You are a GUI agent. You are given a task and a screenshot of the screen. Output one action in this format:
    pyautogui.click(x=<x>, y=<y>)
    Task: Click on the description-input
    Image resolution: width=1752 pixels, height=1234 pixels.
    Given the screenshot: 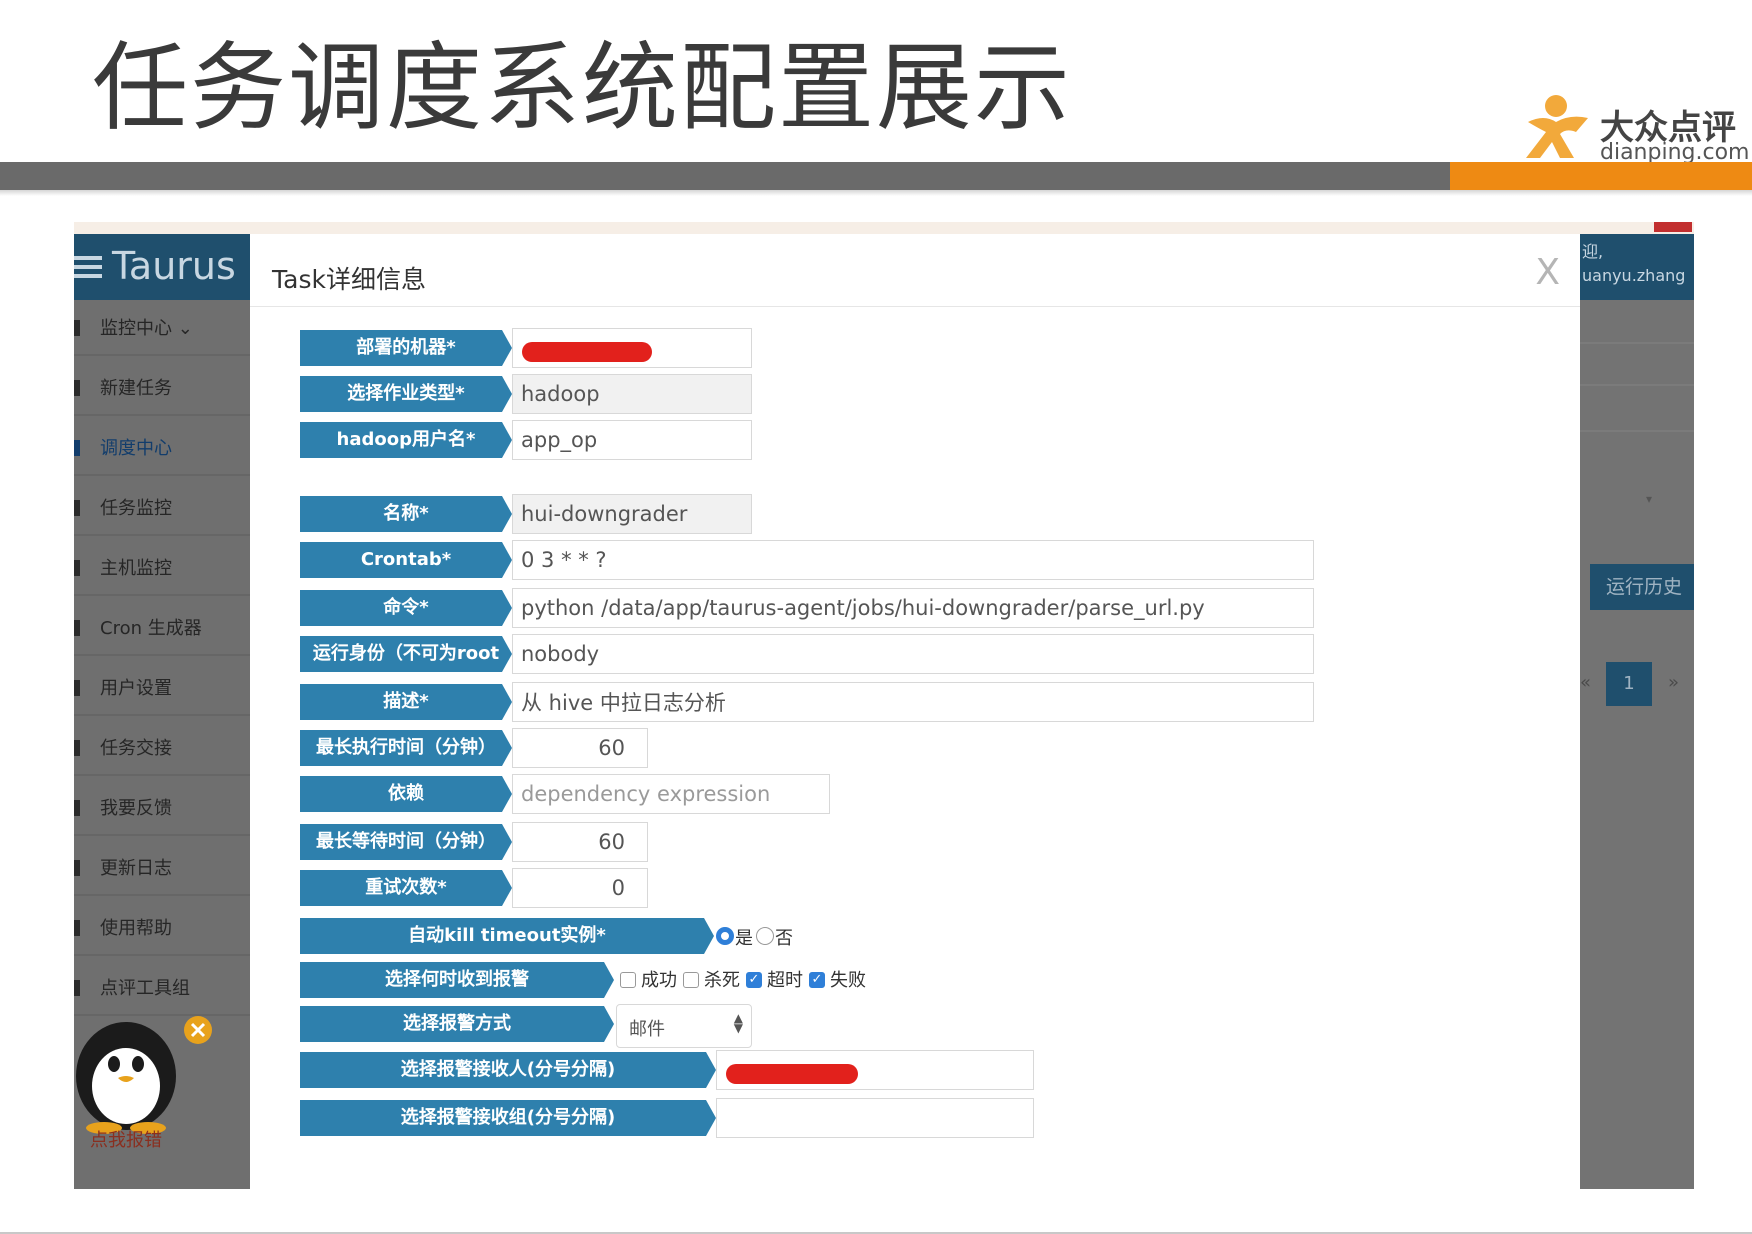 What is the action you would take?
    pyautogui.click(x=913, y=702)
    